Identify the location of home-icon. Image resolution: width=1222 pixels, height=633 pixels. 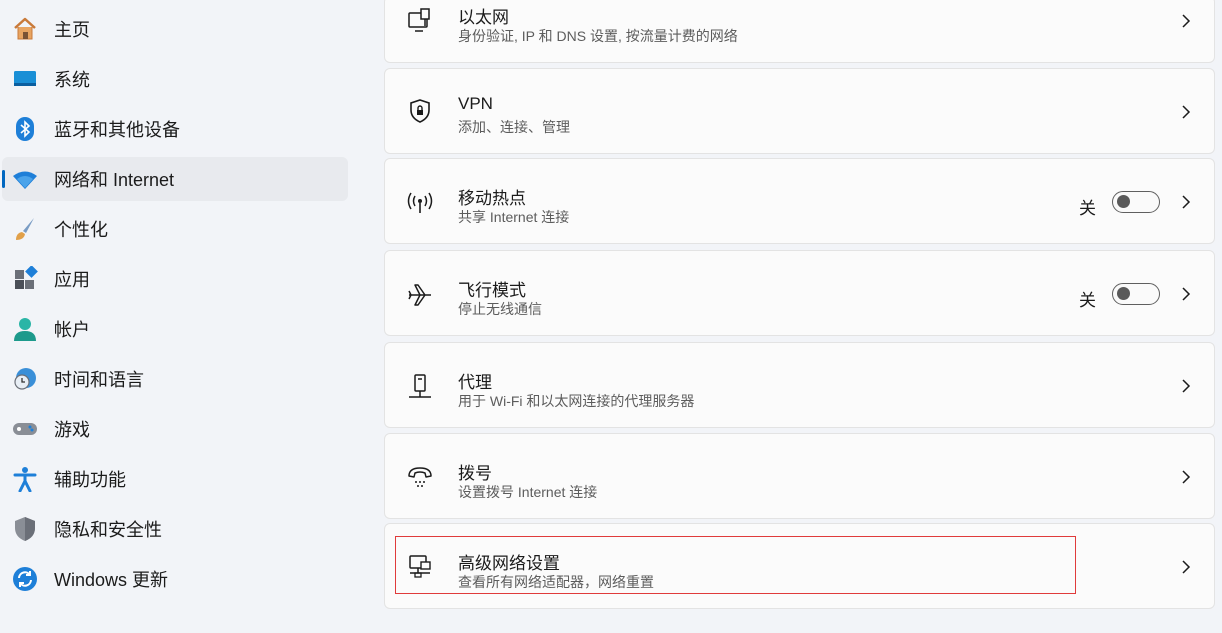
(25, 29).